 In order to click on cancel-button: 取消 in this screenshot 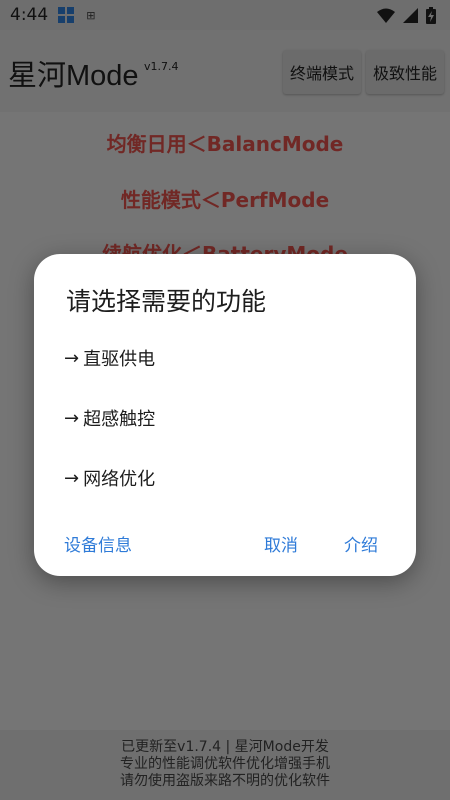, I will do `click(281, 543)`.